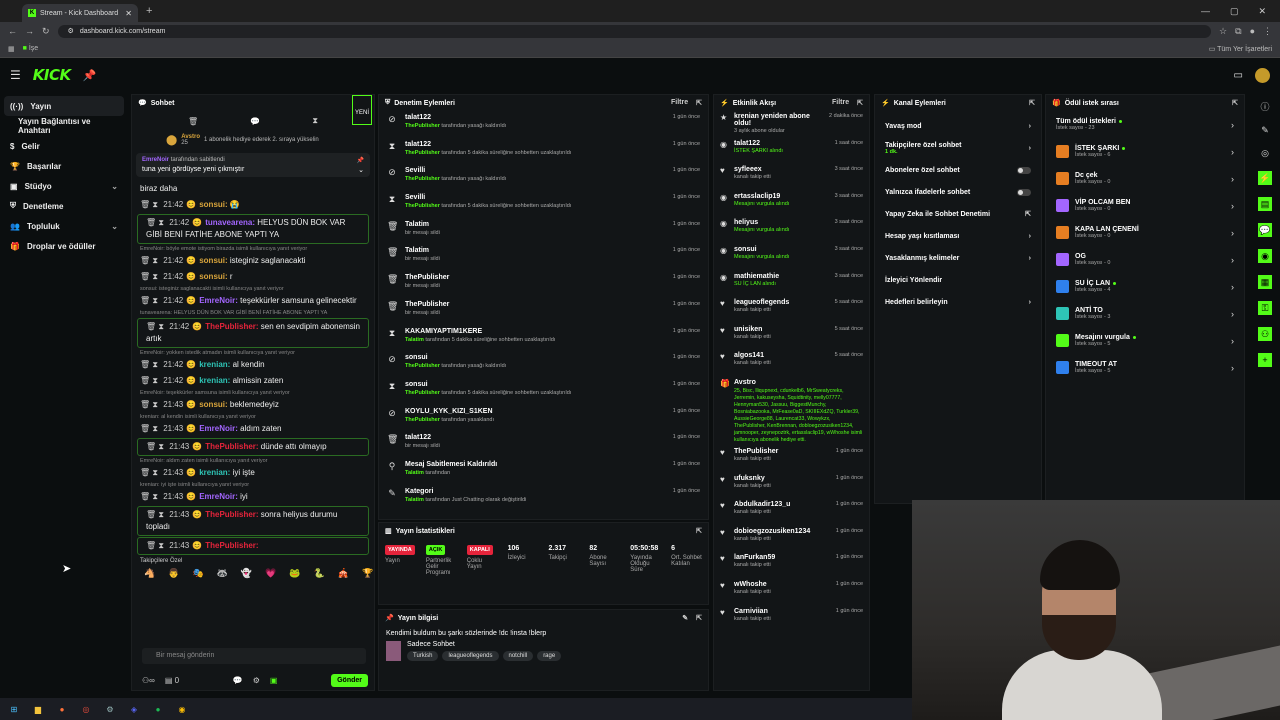 The image size is (1280, 720). Describe the element at coordinates (31, 48) in the screenshot. I see `bookmark-item: ■ İşe` at that location.